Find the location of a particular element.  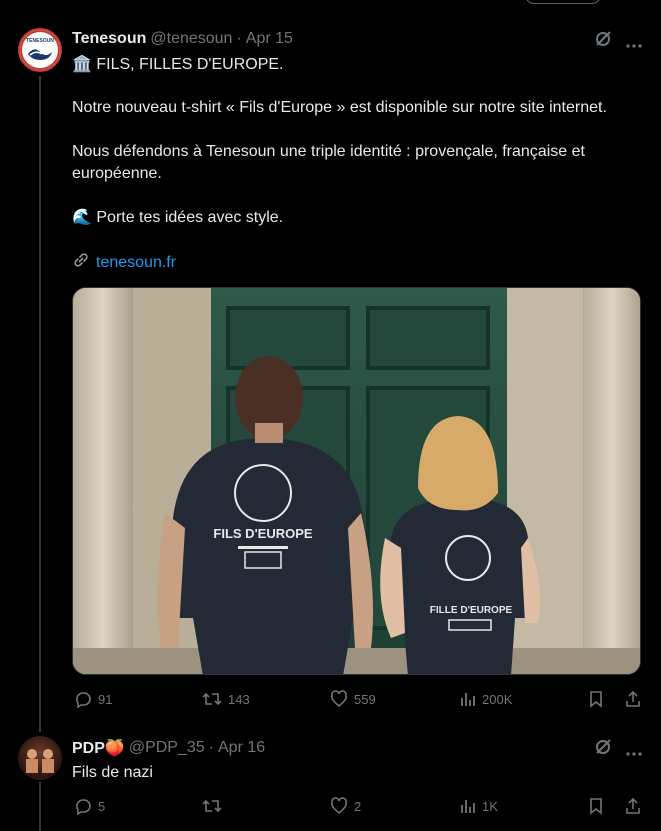

tweet-date: Apr 15 is located at coordinates (269, 39).